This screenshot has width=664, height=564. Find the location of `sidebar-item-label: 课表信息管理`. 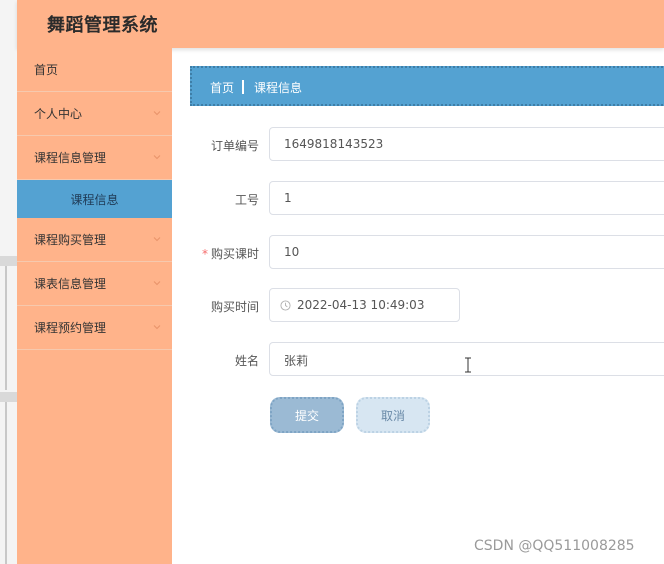

sidebar-item-label: 课表信息管理 is located at coordinates (70, 284).